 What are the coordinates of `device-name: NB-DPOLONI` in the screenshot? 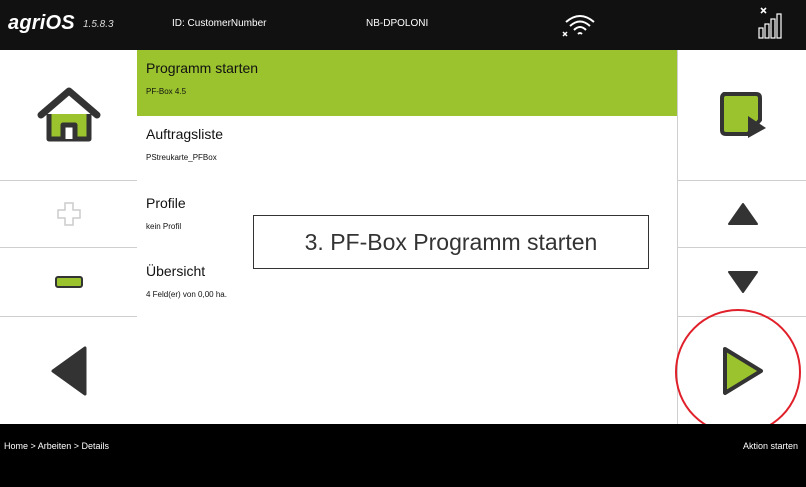 It's located at (397, 23).